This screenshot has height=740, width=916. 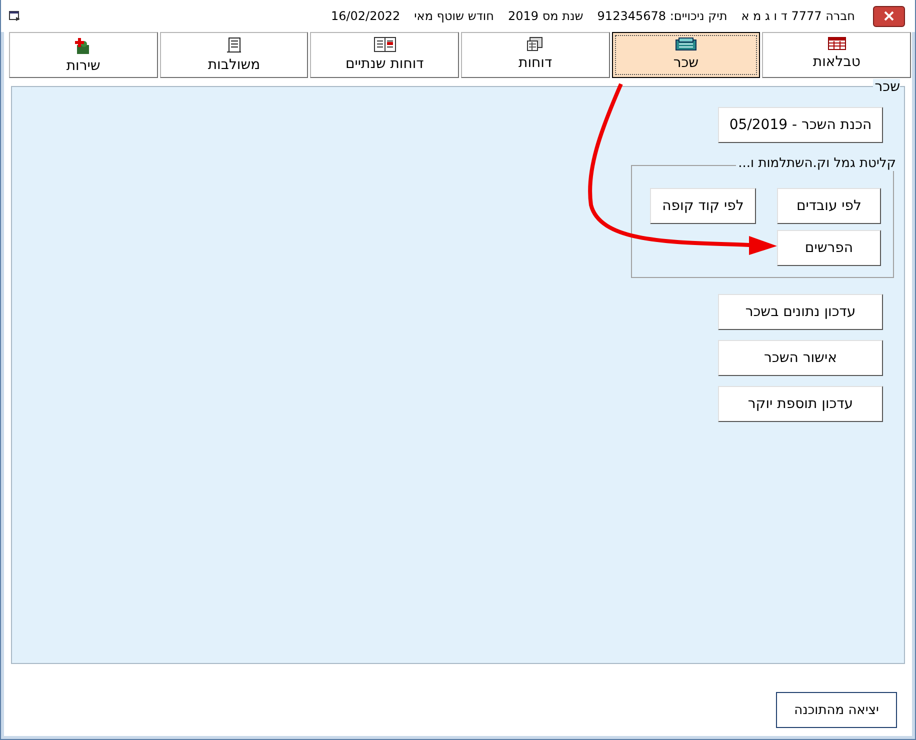 I want to click on tab: שירות, so click(x=83, y=55).